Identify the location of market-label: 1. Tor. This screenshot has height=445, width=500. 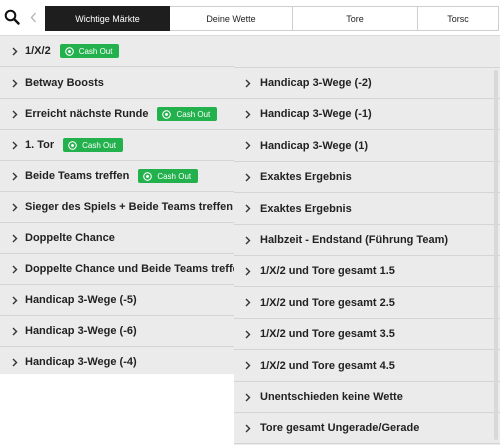
(40, 145).